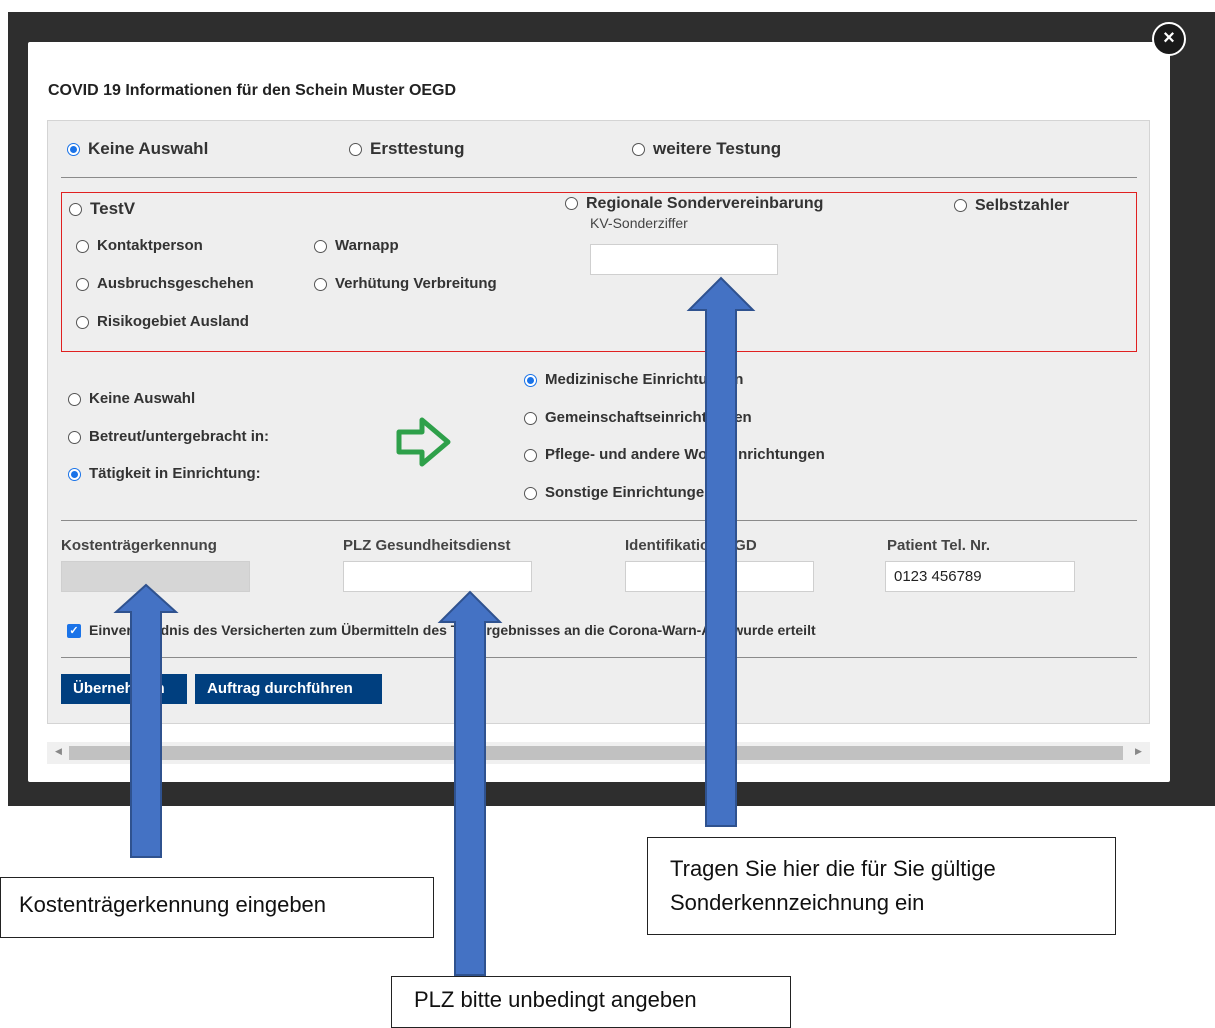  I want to click on radio-medizinische-einrichtungen: Medizinische Einrichtungen, so click(633, 379).